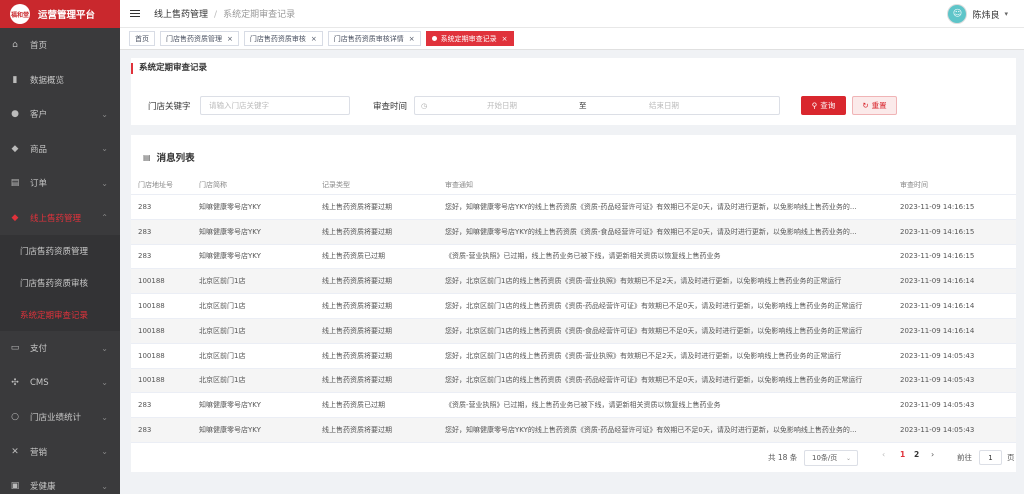 This screenshot has width=1024, height=494. What do you see at coordinates (990, 457) in the screenshot?
I see `goto-page-input: 1` at bounding box center [990, 457].